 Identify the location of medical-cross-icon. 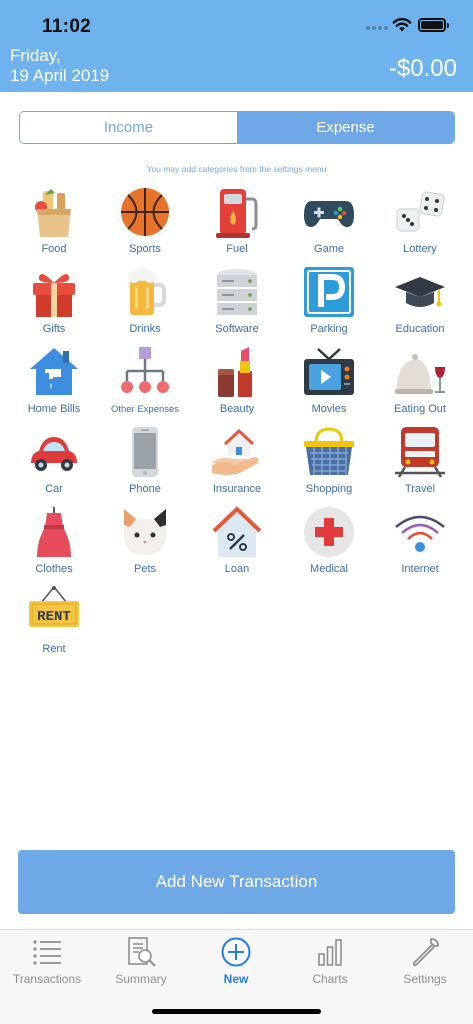
(329, 532).